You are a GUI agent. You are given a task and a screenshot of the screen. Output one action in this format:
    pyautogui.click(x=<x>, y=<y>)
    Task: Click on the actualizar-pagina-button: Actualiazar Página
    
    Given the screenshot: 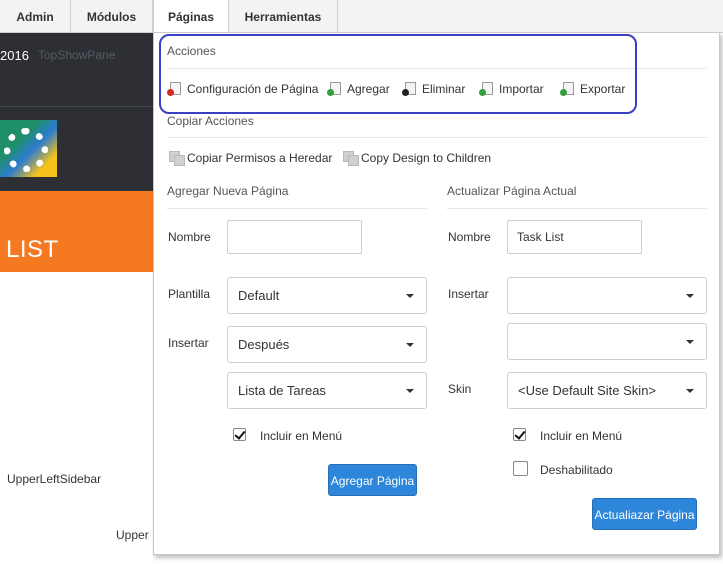 What is the action you would take?
    pyautogui.click(x=644, y=514)
    